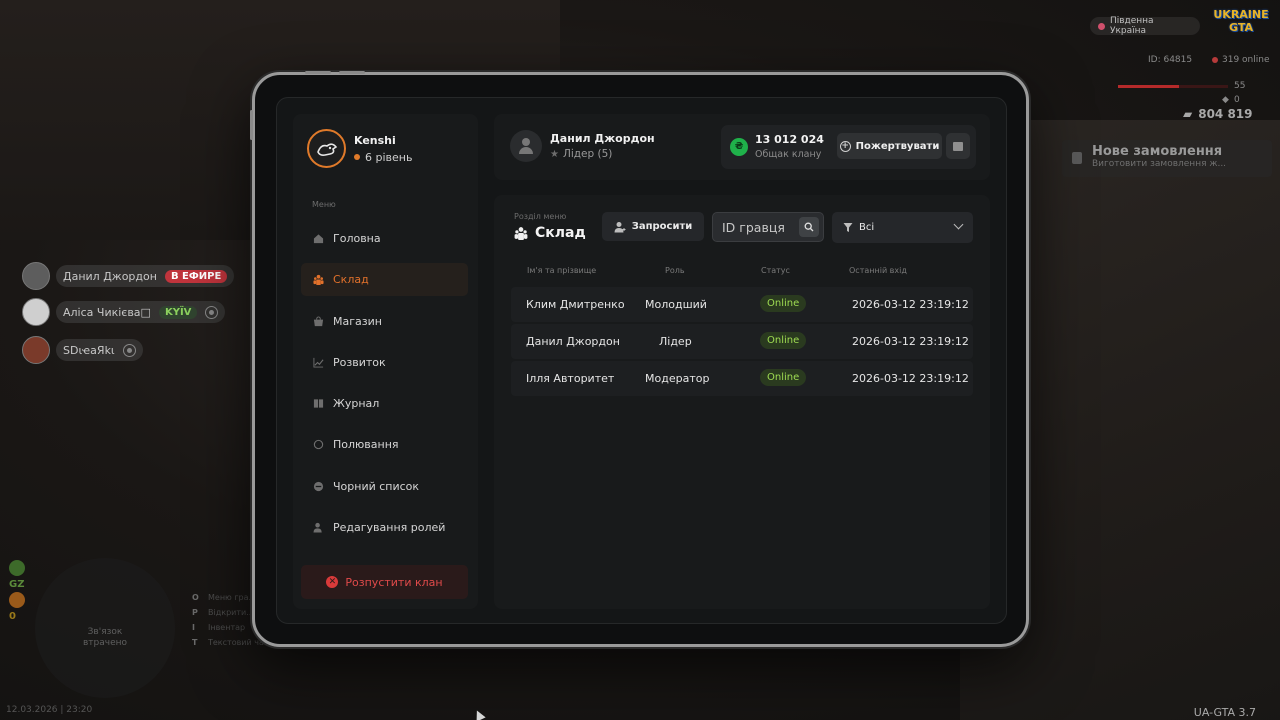  Describe the element at coordinates (89, 350) in the screenshot. I see `voice-name: ЅDɩҽaЯkɩ` at that location.